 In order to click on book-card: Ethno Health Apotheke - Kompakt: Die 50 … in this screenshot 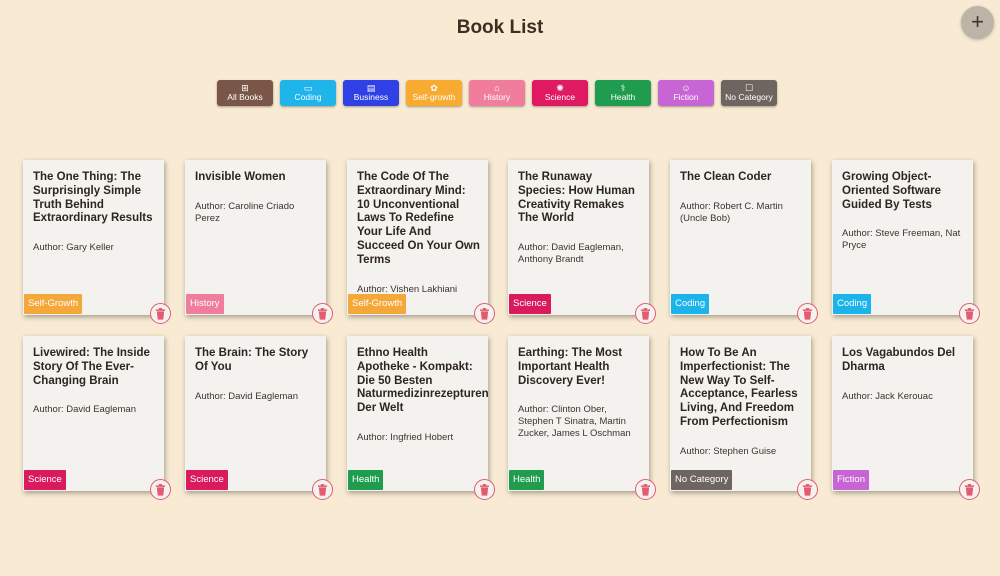, I will do `click(421, 418)`.